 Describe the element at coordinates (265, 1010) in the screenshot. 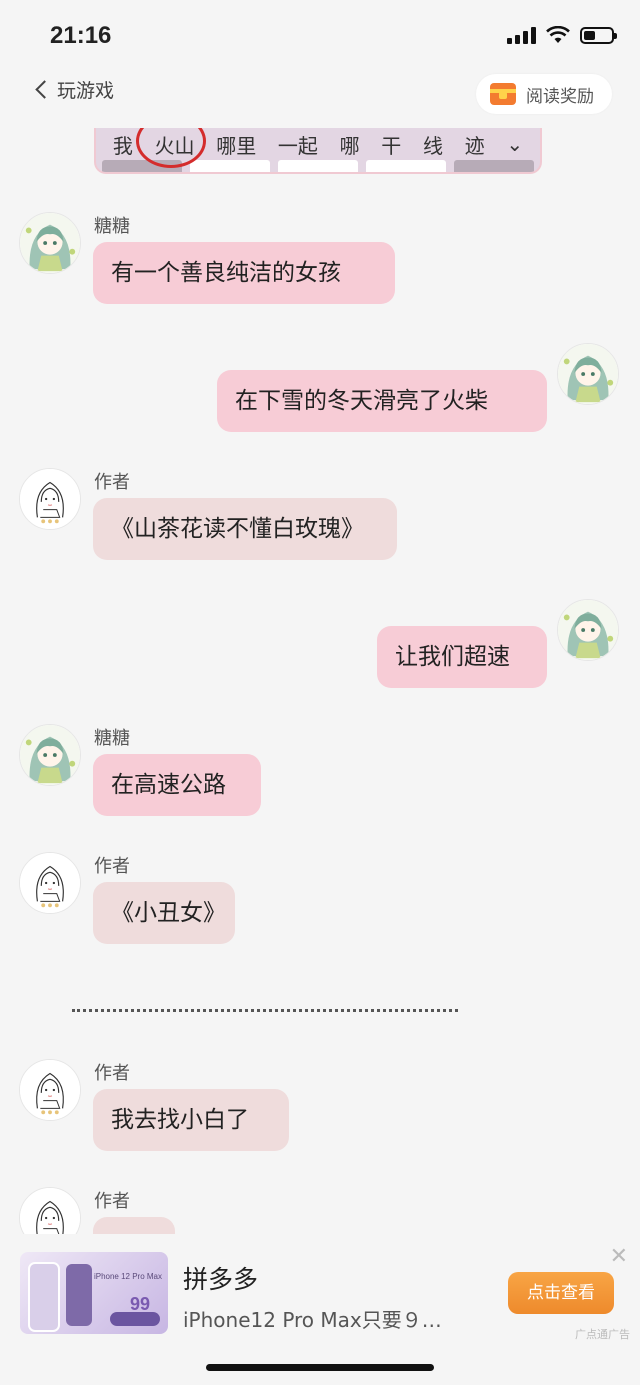

I see `dotted-divider` at that location.